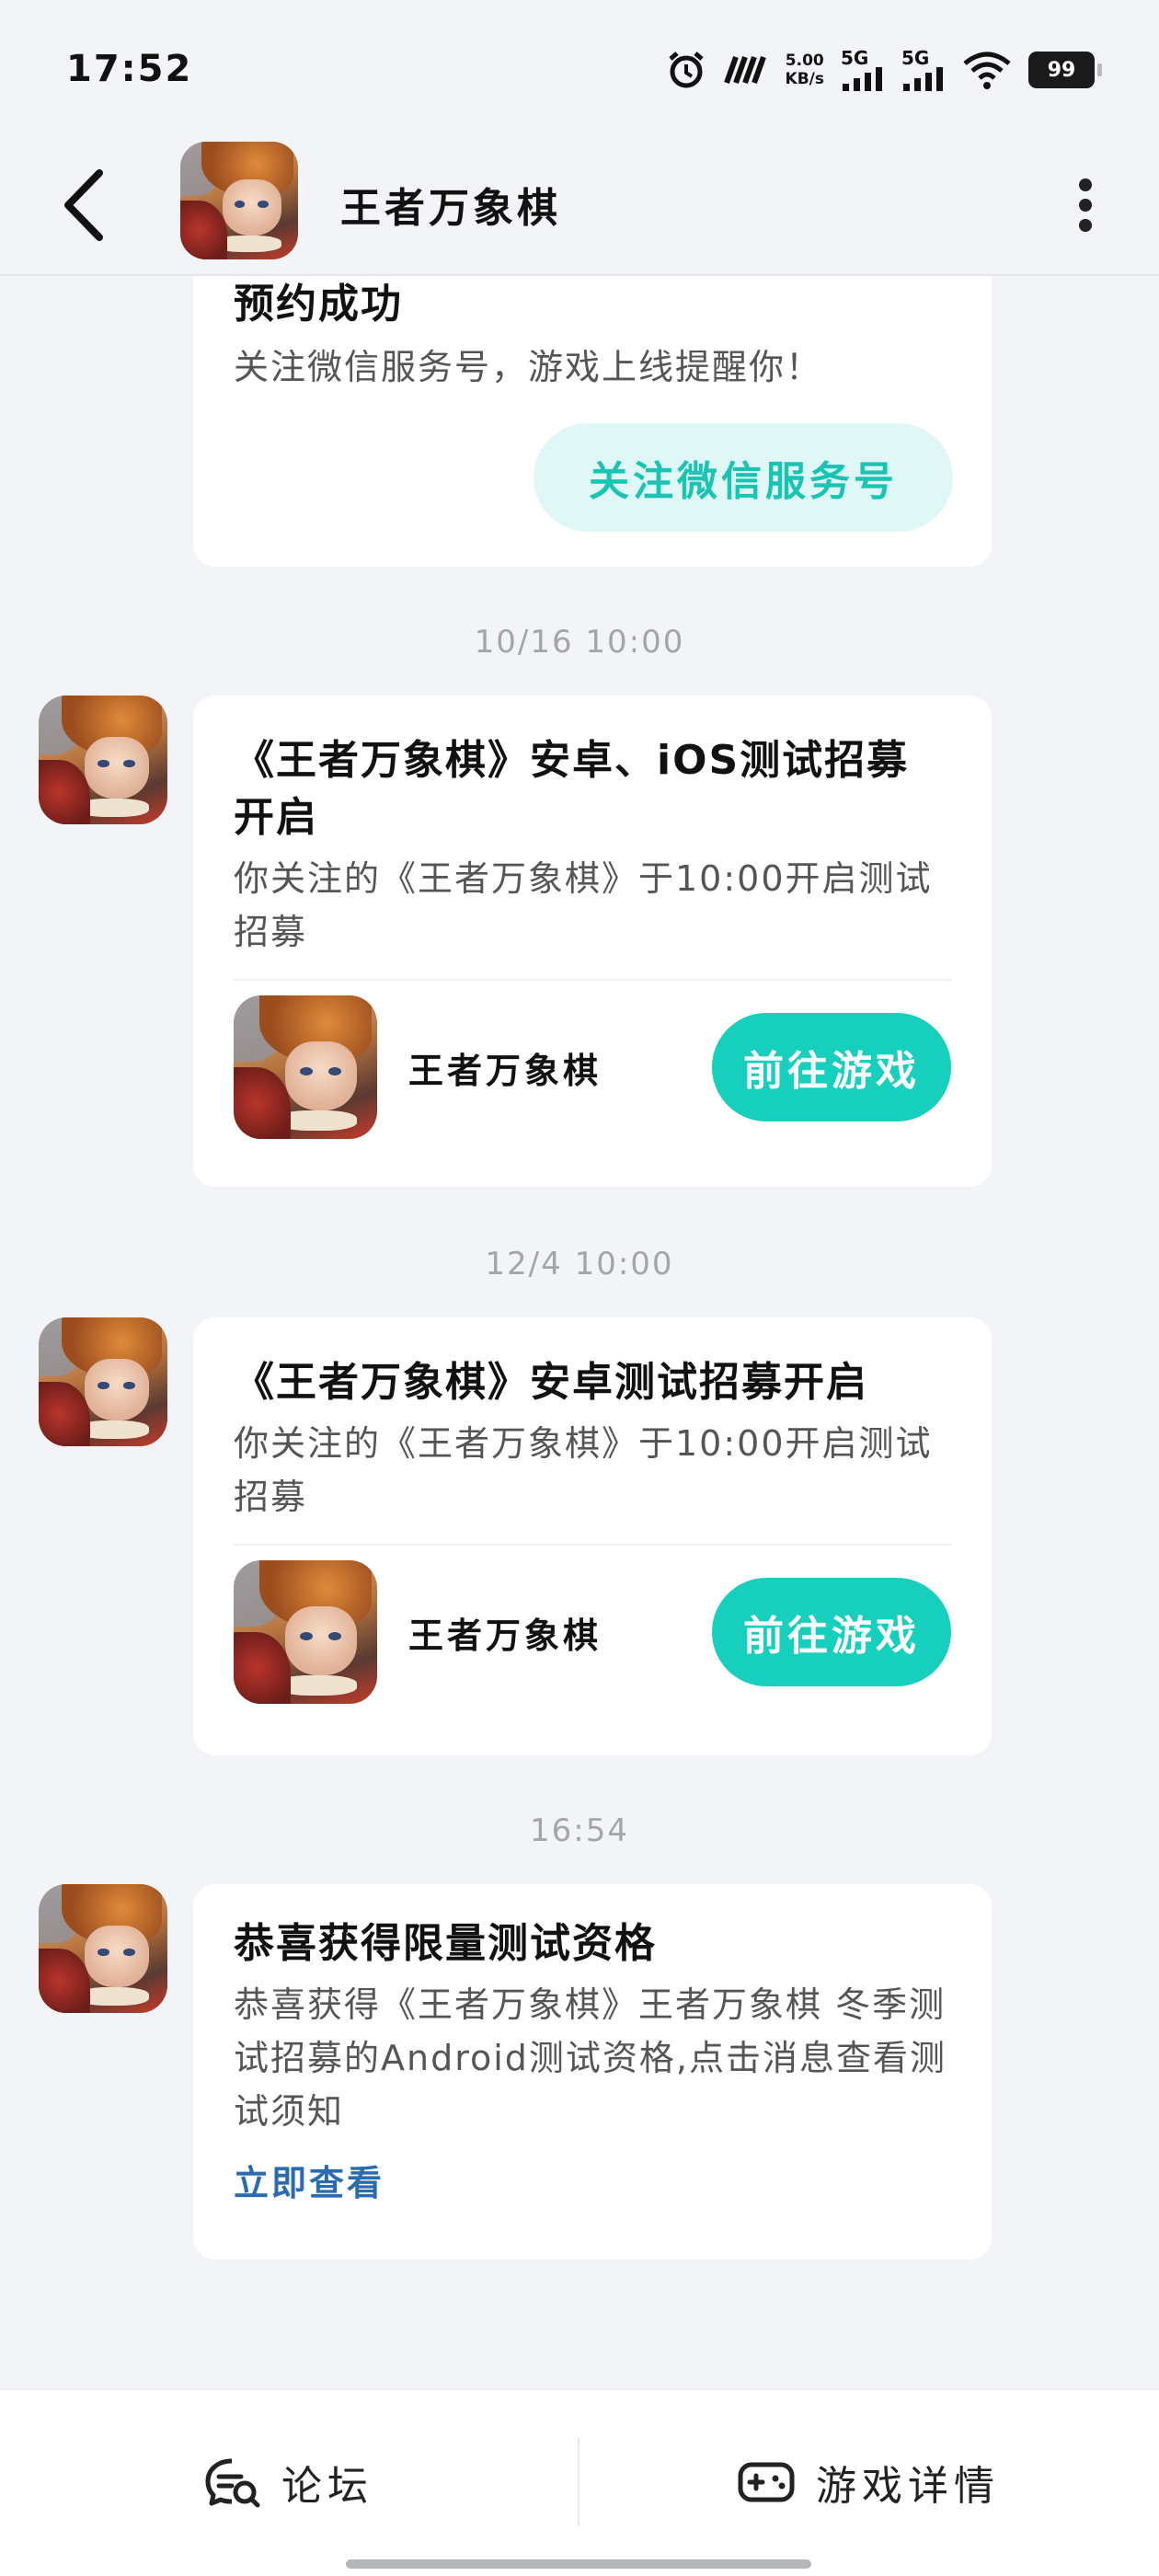 The image size is (1159, 2576). I want to click on more-options-button, so click(1085, 205).